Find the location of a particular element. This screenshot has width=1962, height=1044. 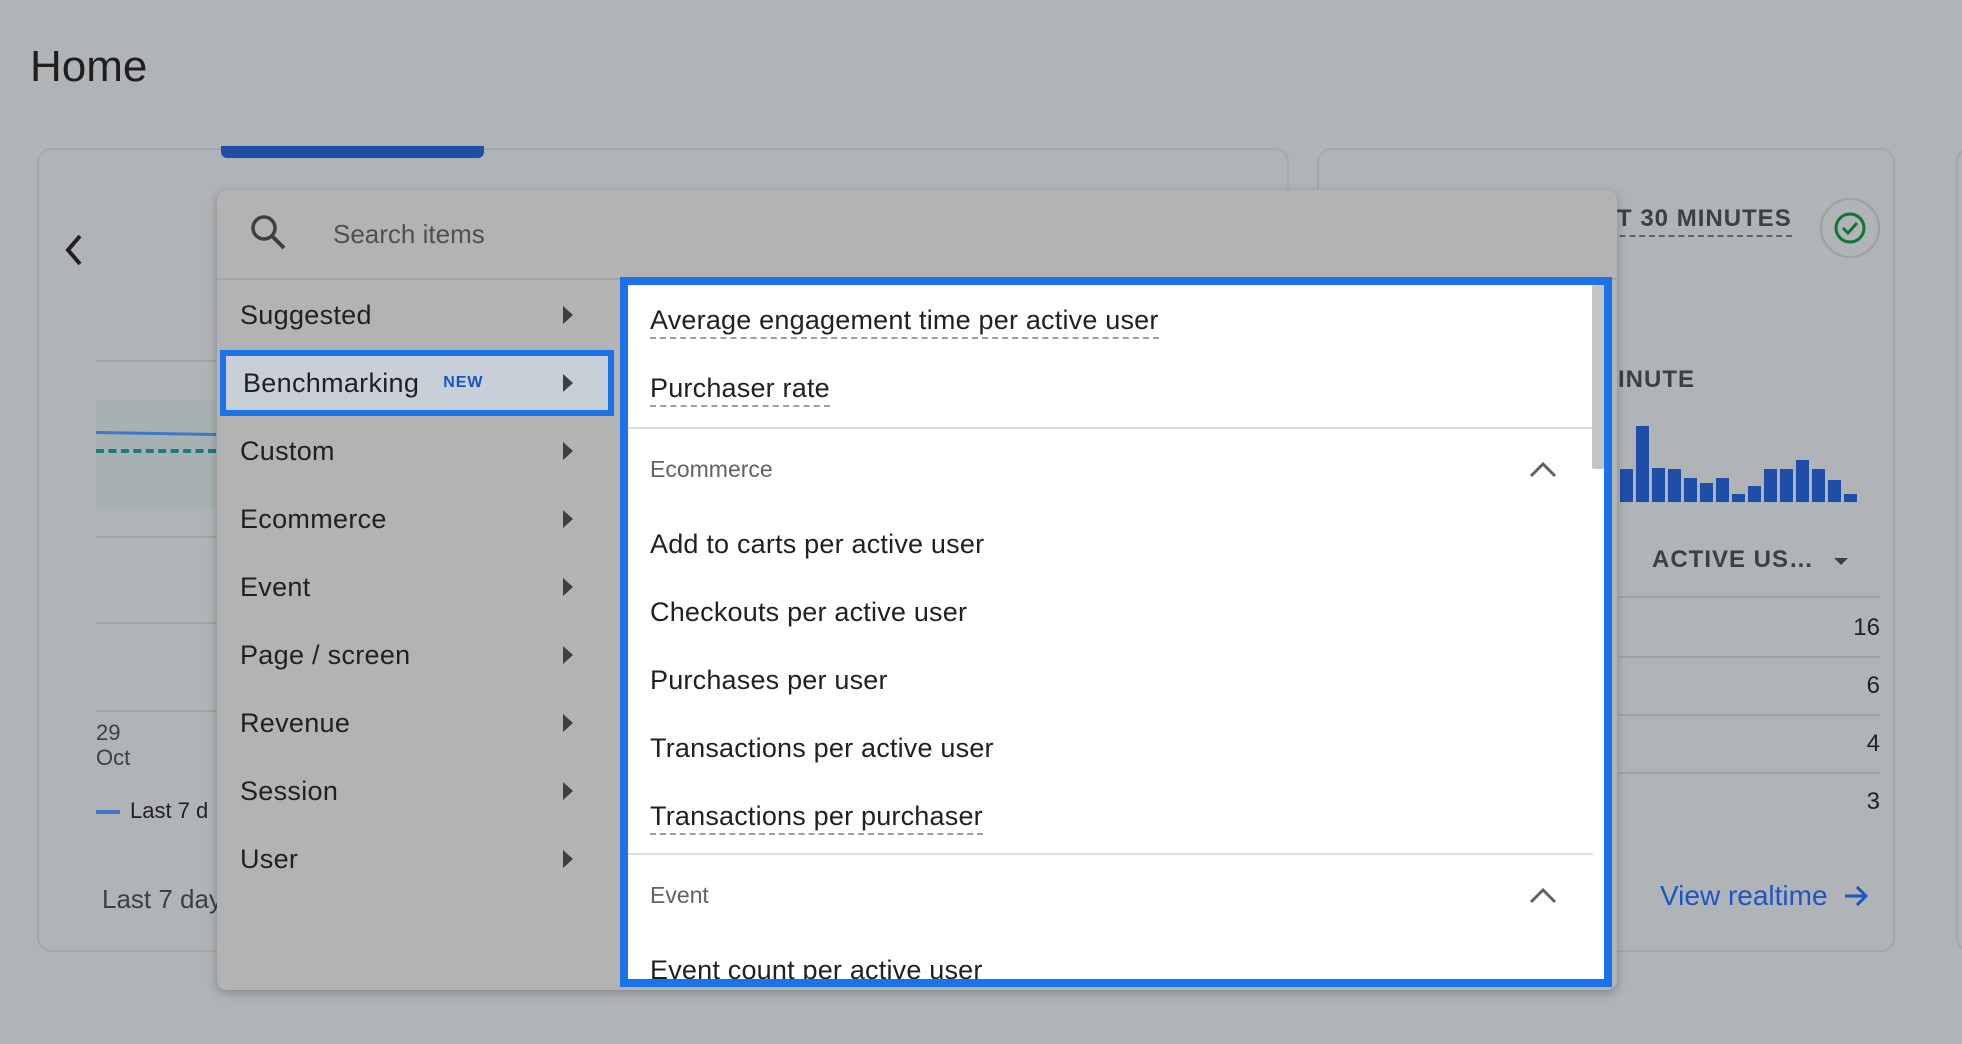

arrow-right-icon is located at coordinates (1856, 896).